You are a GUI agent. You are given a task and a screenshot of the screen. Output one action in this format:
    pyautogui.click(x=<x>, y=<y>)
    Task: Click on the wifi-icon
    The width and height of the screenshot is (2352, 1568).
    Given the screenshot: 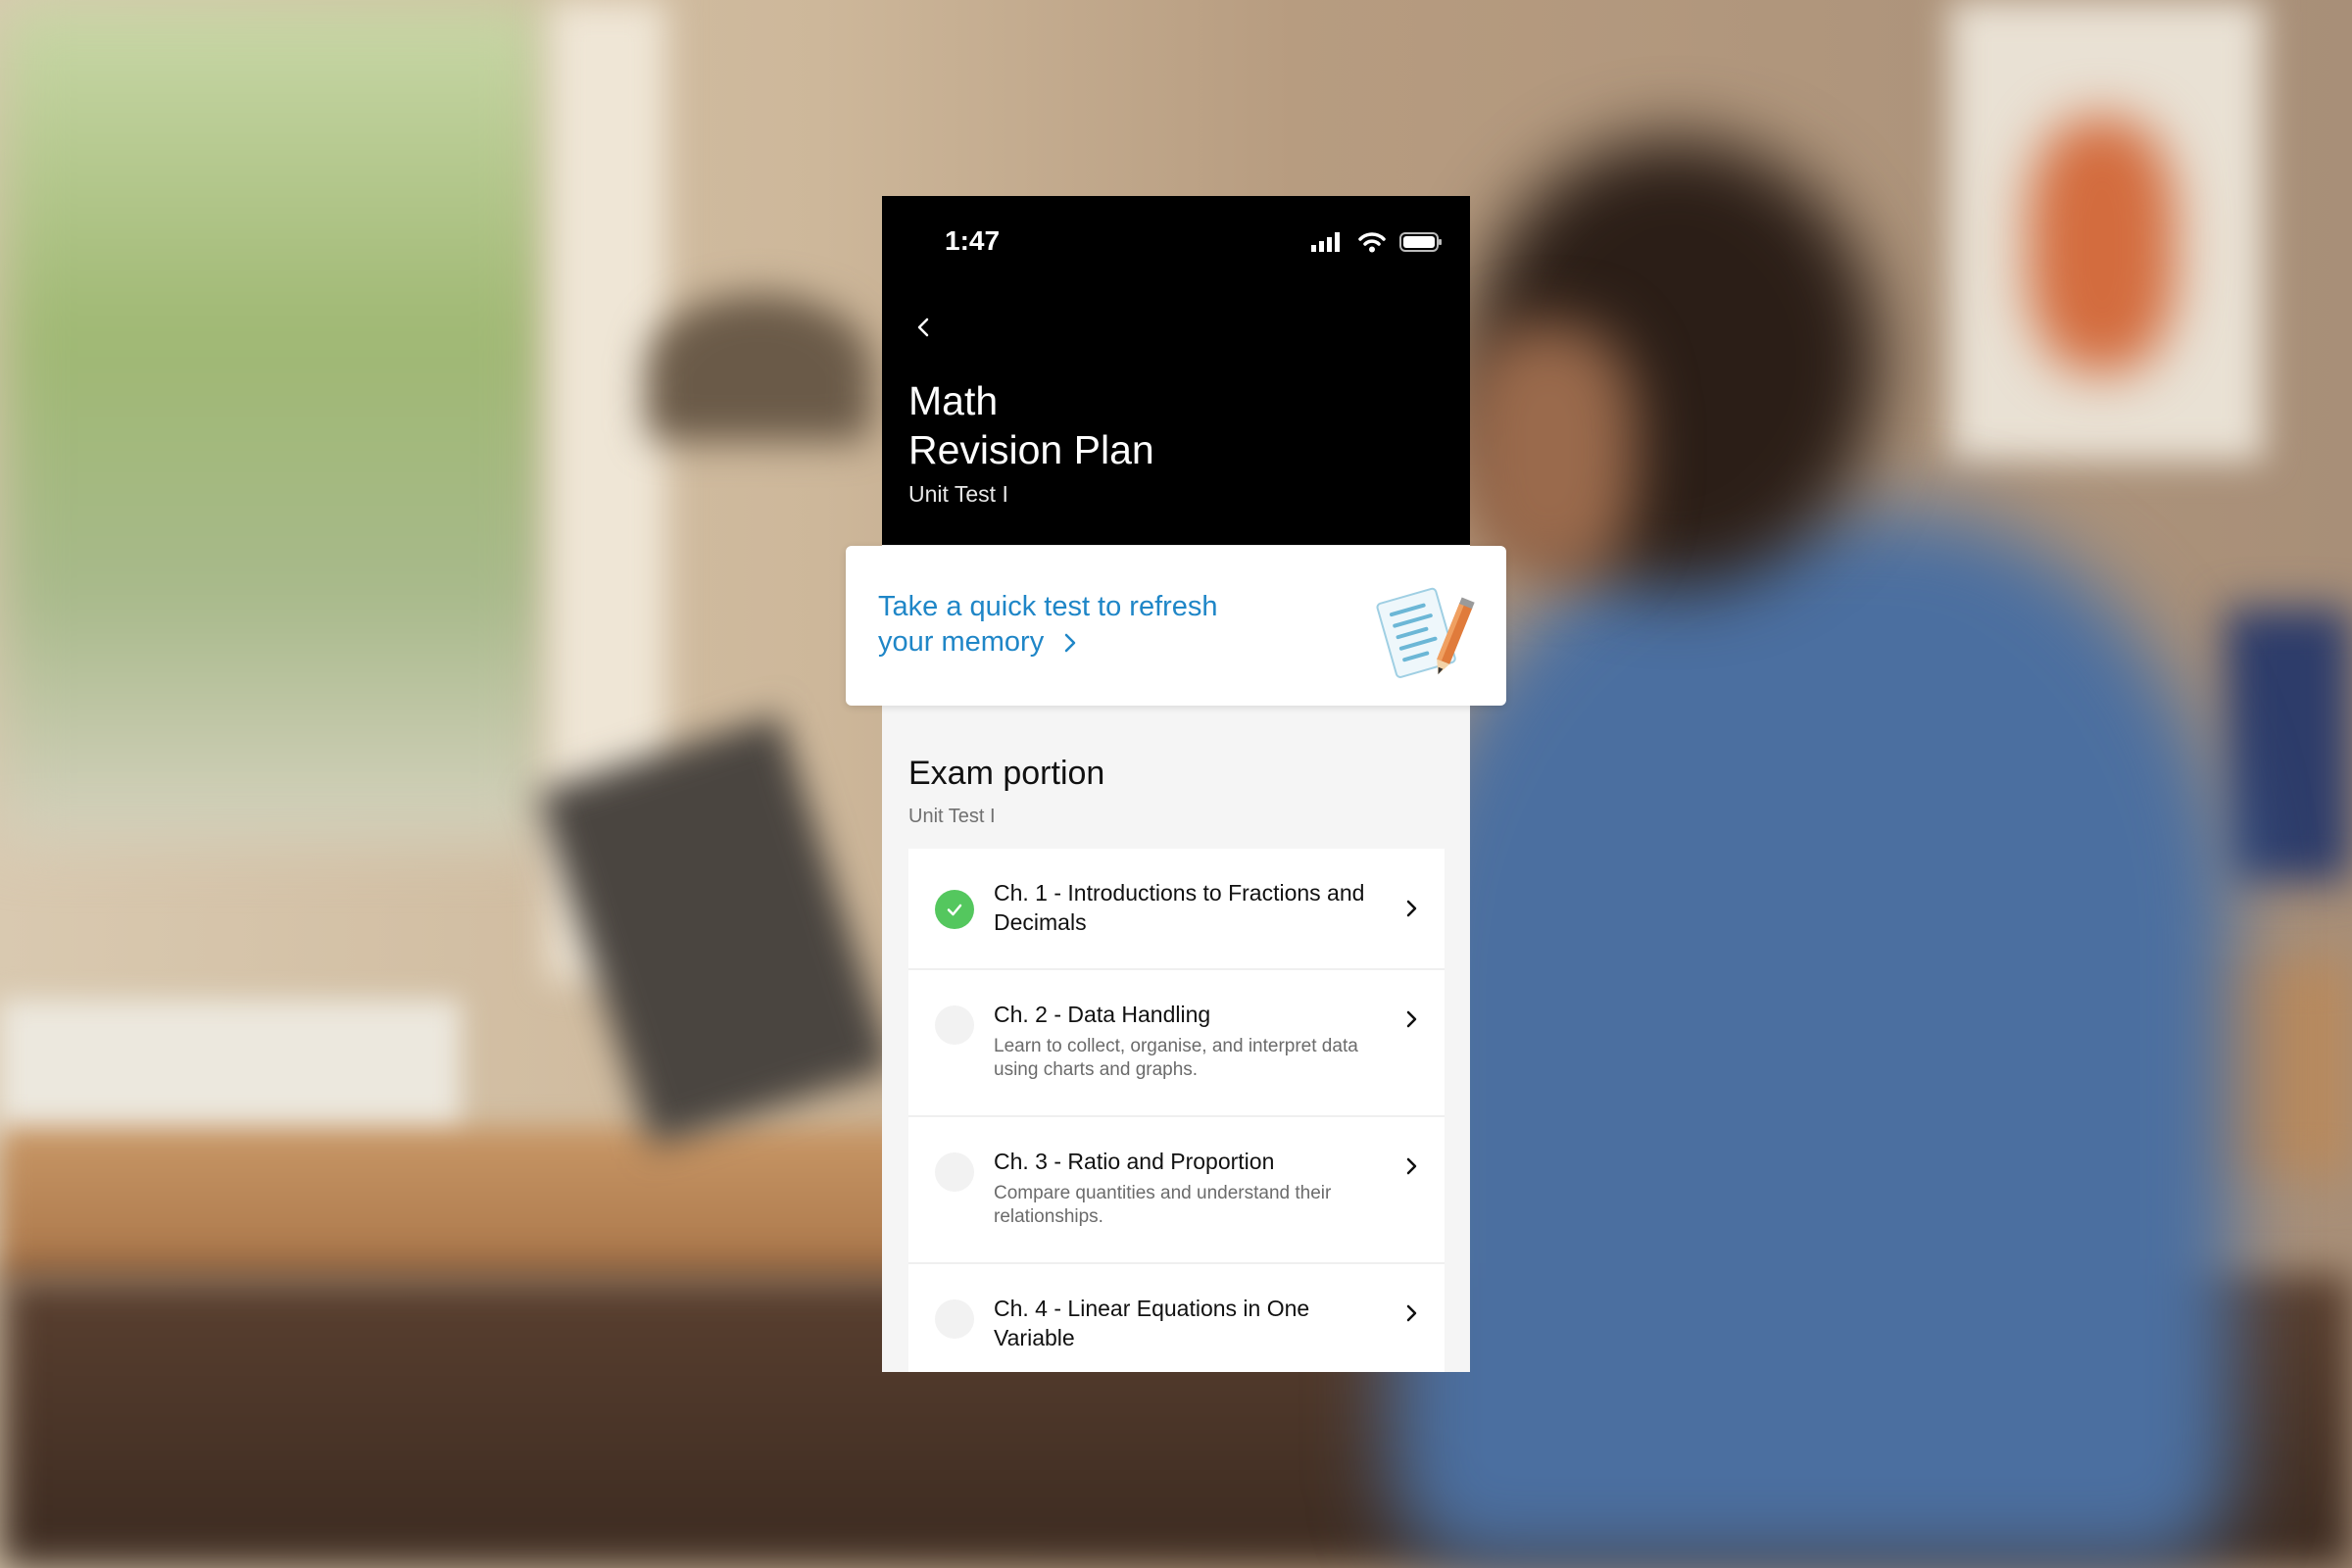 What is the action you would take?
    pyautogui.click(x=1372, y=242)
    